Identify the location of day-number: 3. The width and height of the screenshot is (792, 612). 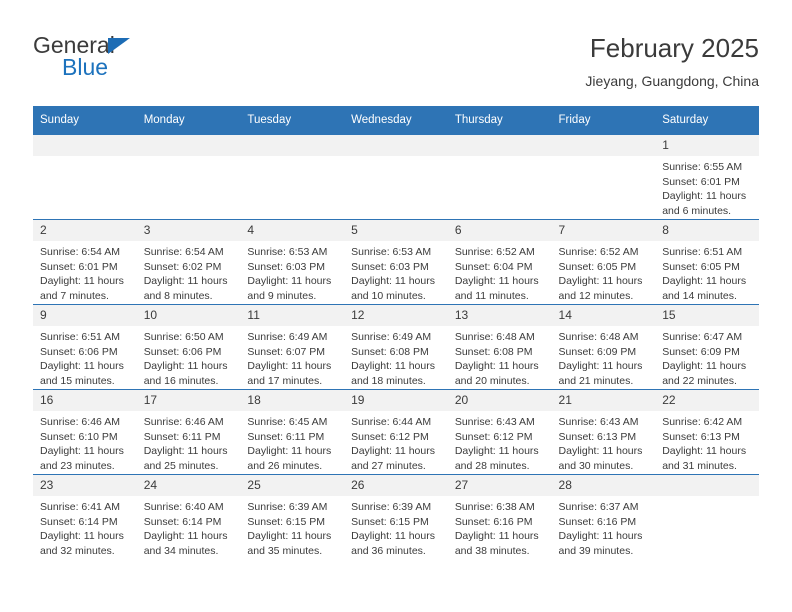
(188, 230).